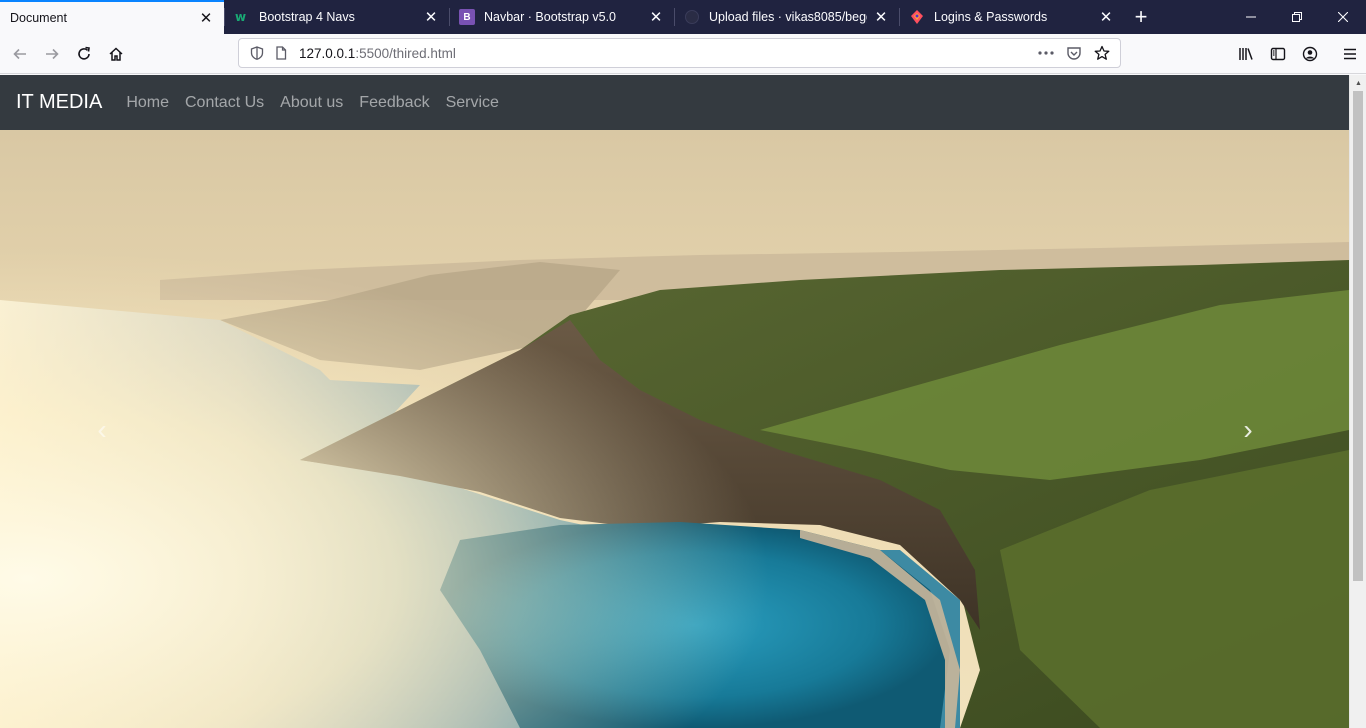 Image resolution: width=1366 pixels, height=728 pixels. What do you see at coordinates (1246, 54) in the screenshot?
I see `library-icon` at bounding box center [1246, 54].